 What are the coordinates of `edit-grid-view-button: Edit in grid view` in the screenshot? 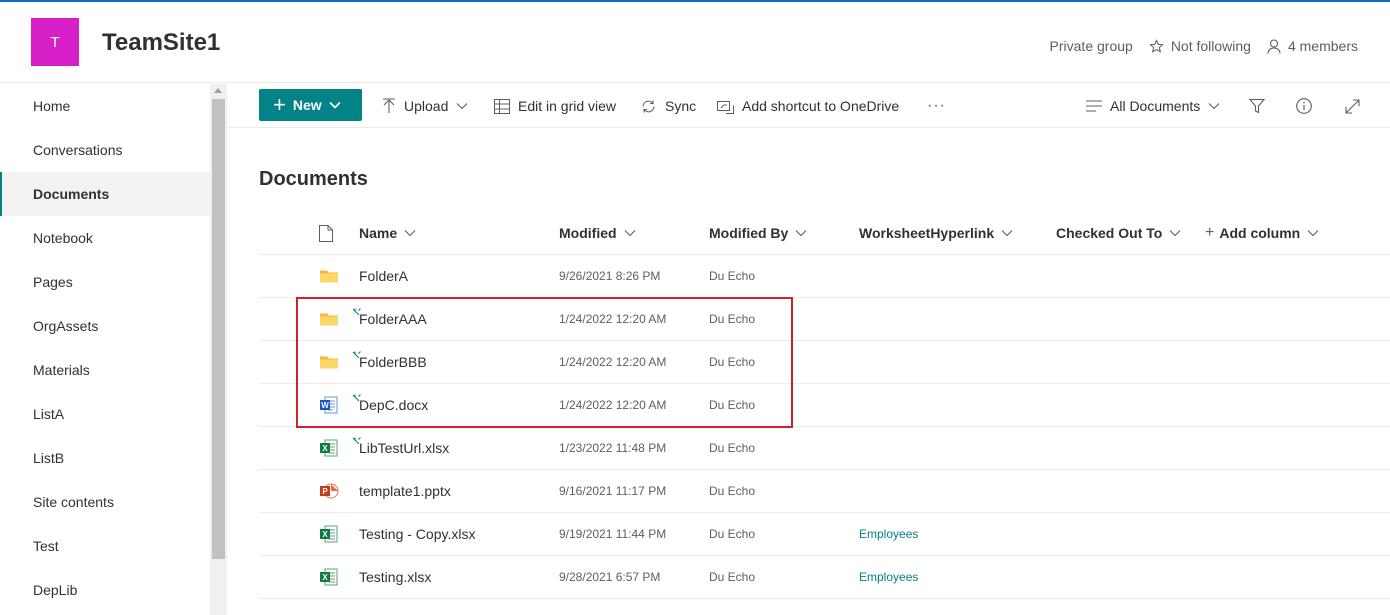 It's located at (555, 106).